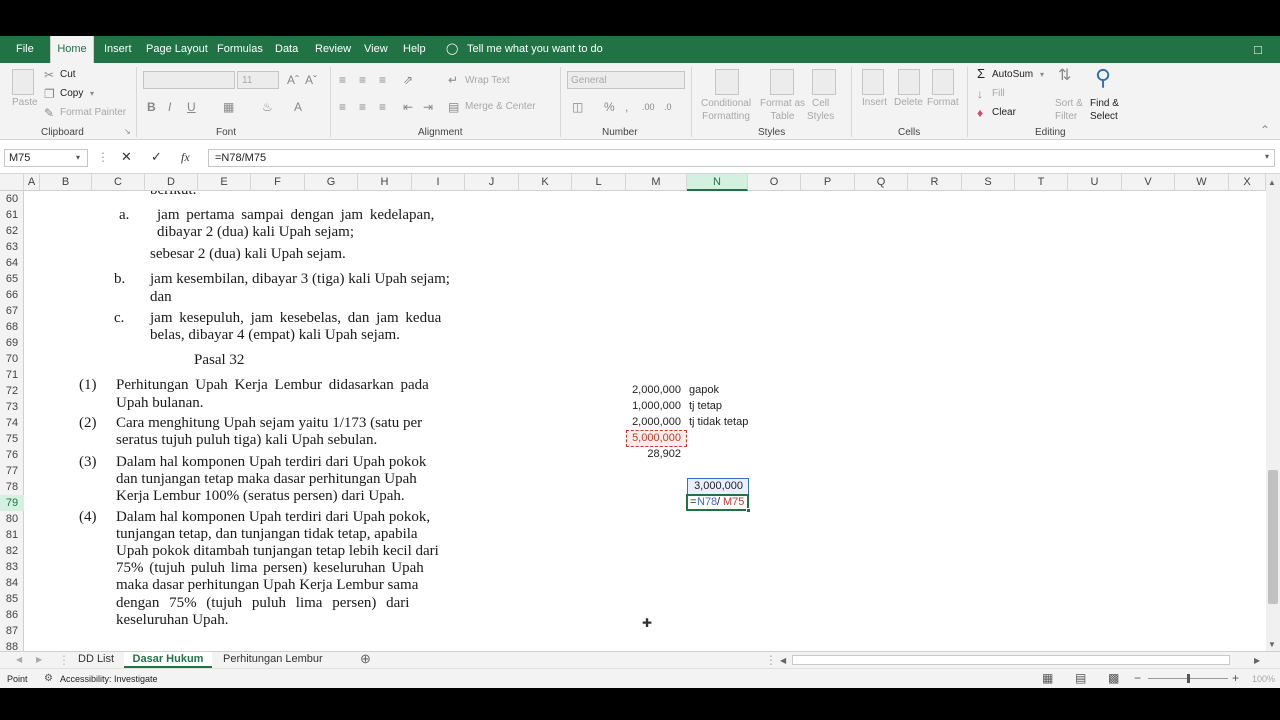 The height and width of the screenshot is (720, 1280). What do you see at coordinates (109, 679) in the screenshot?
I see `accessibility-status: Accessibility: Investigate` at bounding box center [109, 679].